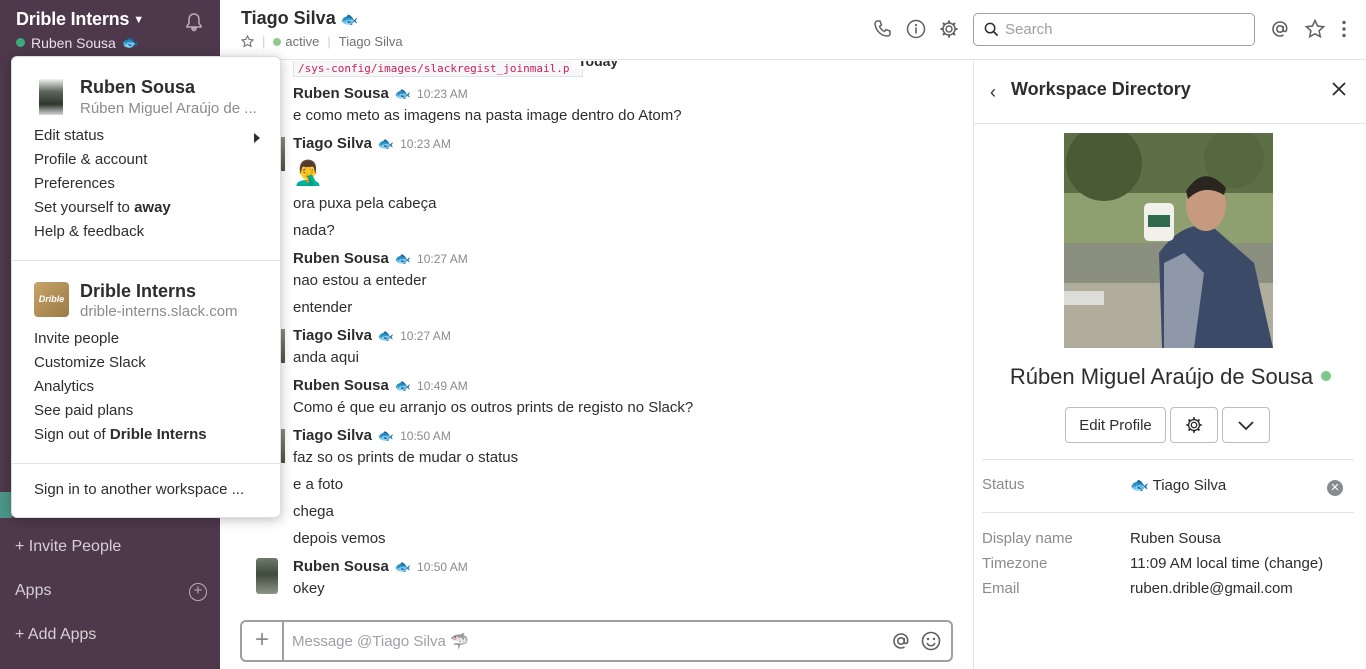  I want to click on message-header: Tiago Silva 🐟 10:23 AM, so click(372, 143).